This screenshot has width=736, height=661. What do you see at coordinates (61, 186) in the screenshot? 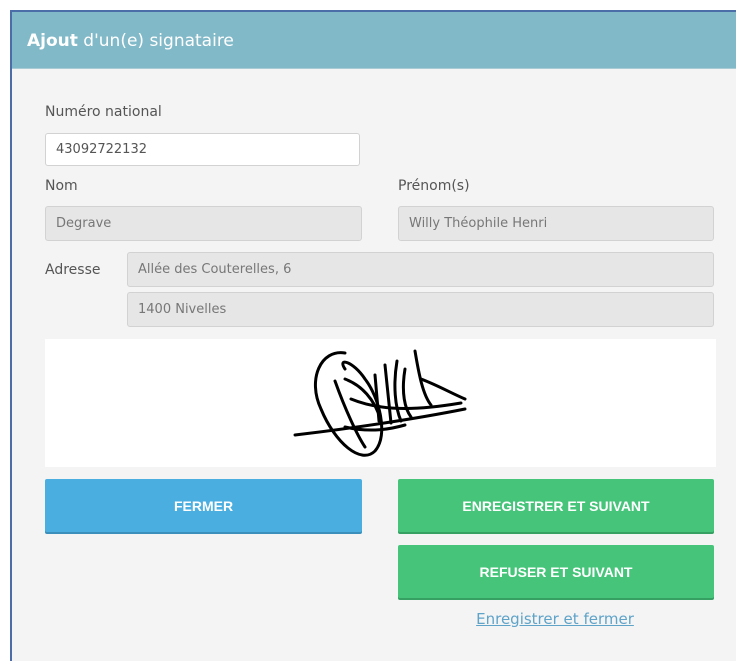
I see `last-name-label: Nom` at bounding box center [61, 186].